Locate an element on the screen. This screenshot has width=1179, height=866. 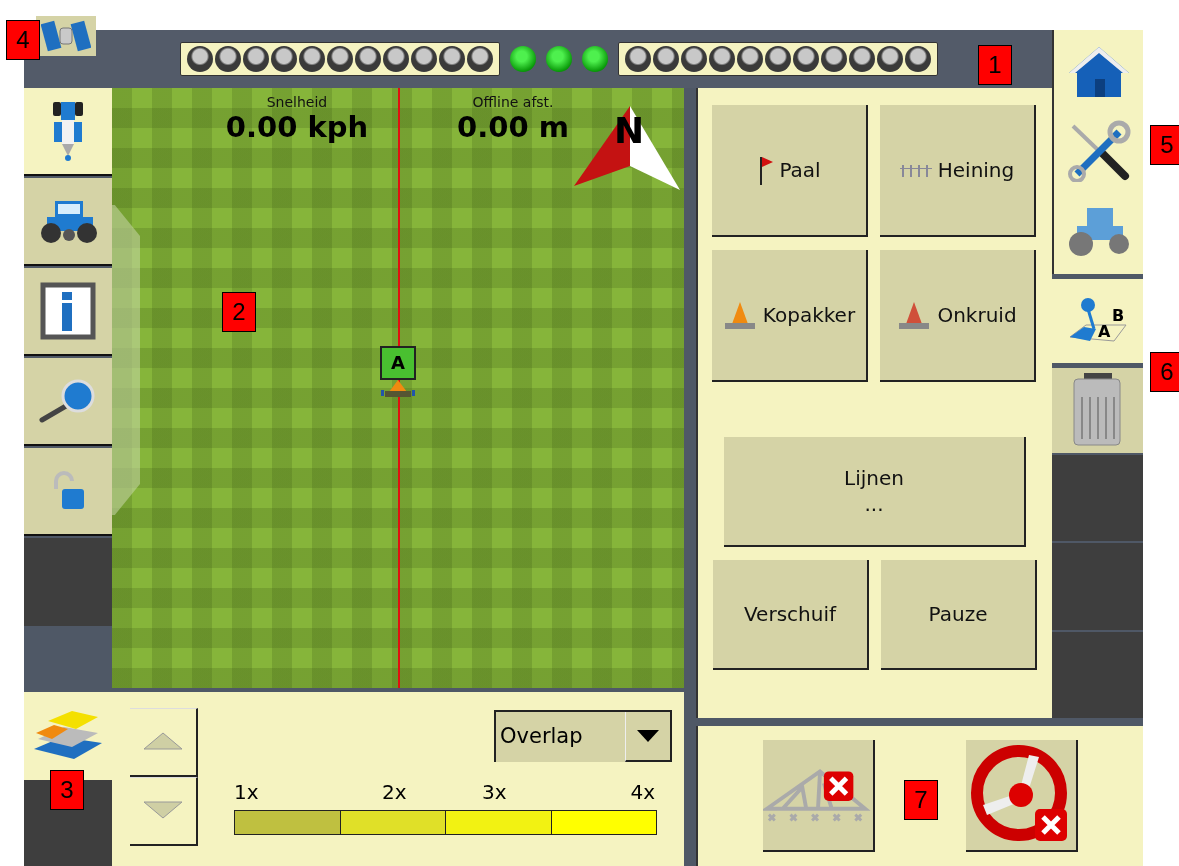
guidance-button: Verschuif is located at coordinates (791, 615).